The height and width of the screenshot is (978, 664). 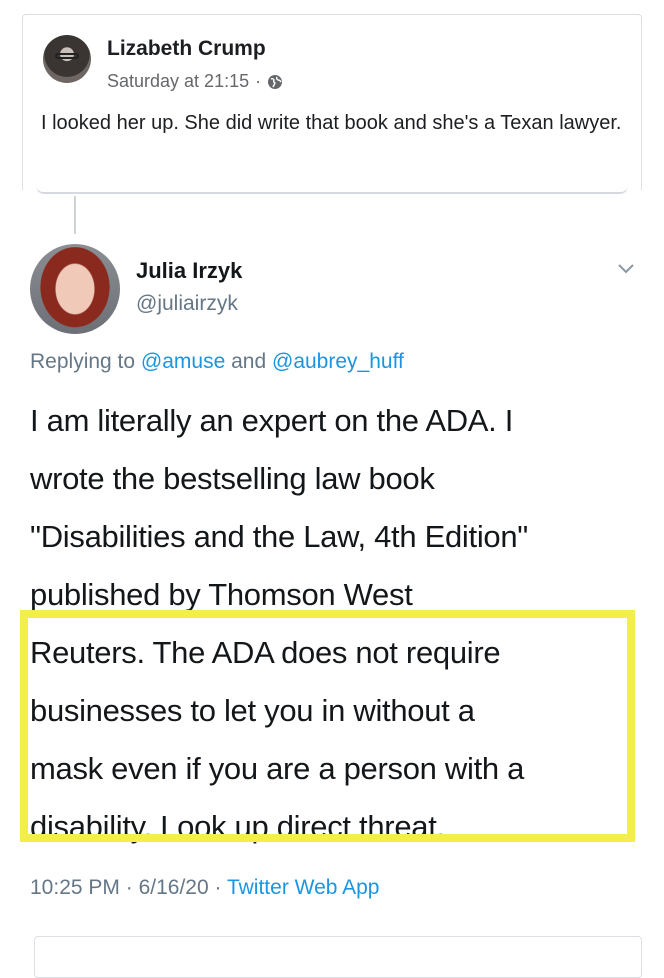 I want to click on tweet-author-name: Julia Irzyk, so click(x=189, y=271).